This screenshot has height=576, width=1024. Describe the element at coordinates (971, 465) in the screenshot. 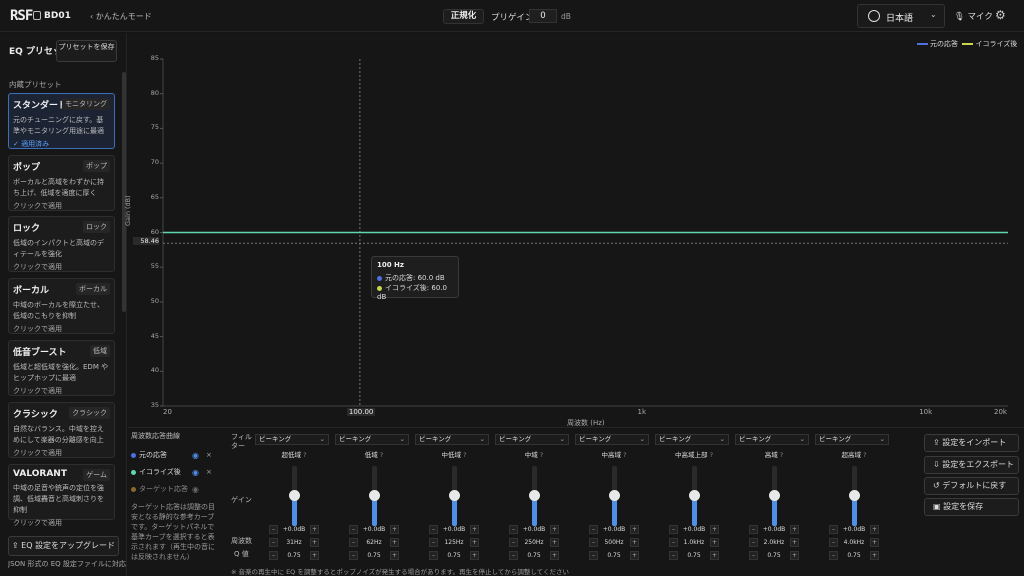

I see `export-settings-button: ⇩ 設定をエクスポート` at that location.